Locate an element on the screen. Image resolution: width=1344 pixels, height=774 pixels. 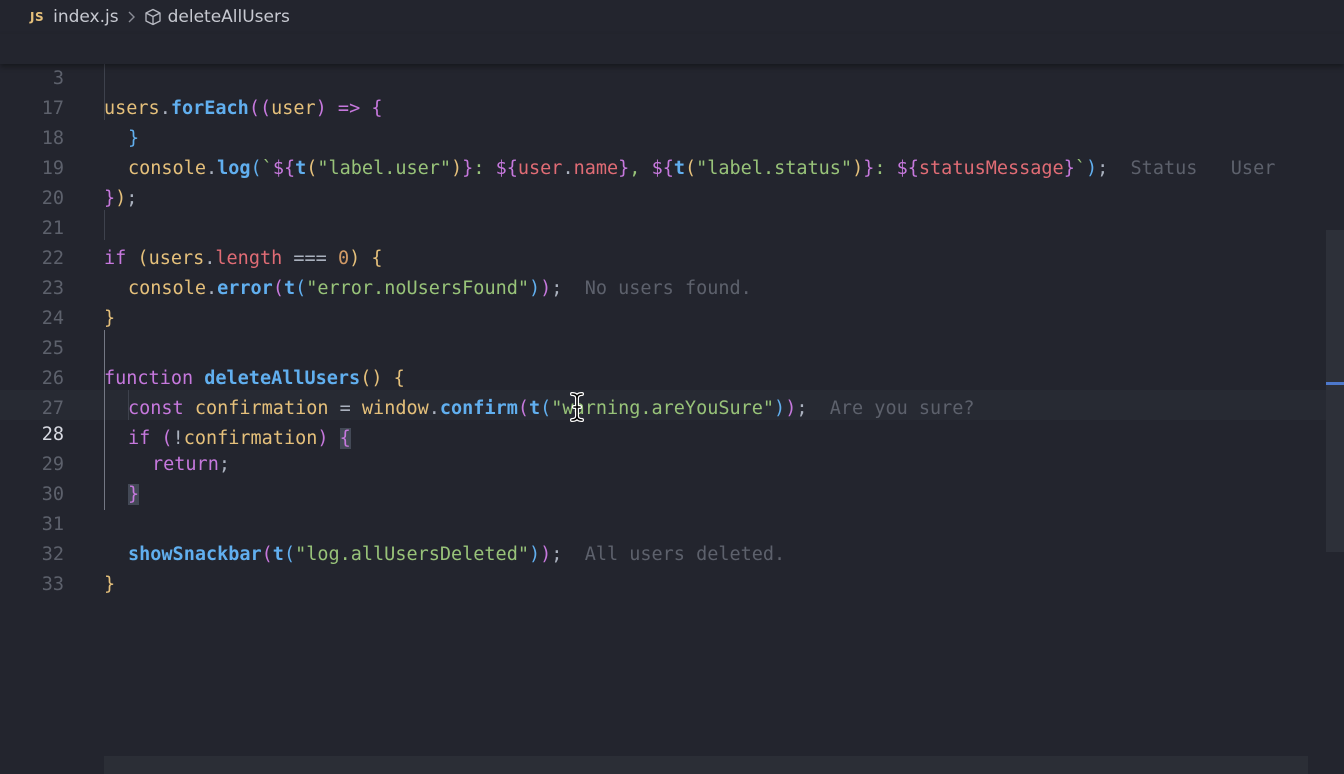
cube-icon is located at coordinates (153, 17).